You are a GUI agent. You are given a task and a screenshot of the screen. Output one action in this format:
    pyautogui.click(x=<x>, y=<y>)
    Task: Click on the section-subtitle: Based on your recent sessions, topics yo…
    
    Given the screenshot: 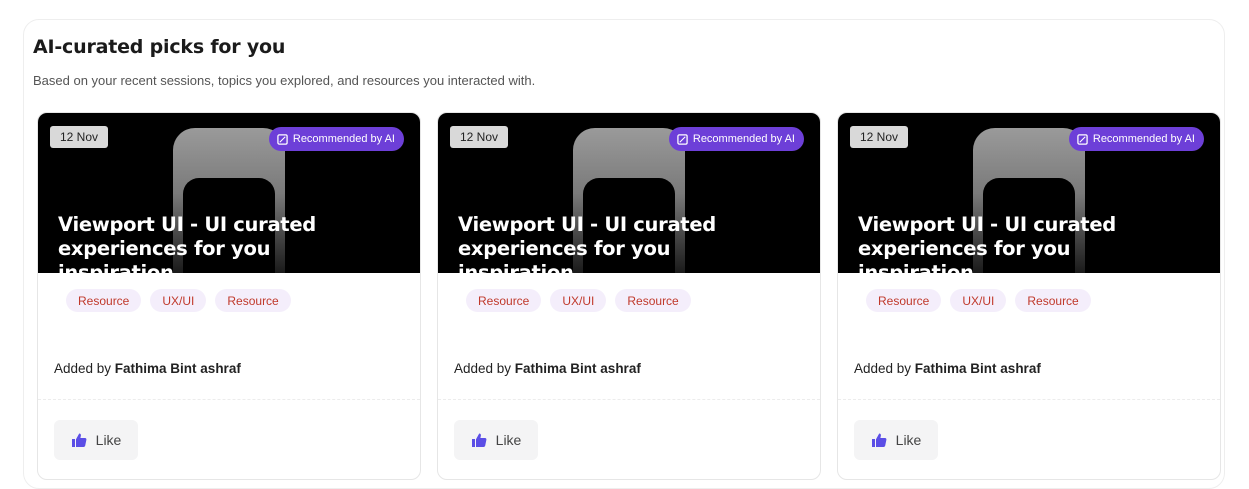 What is the action you would take?
    pyautogui.click(x=284, y=80)
    